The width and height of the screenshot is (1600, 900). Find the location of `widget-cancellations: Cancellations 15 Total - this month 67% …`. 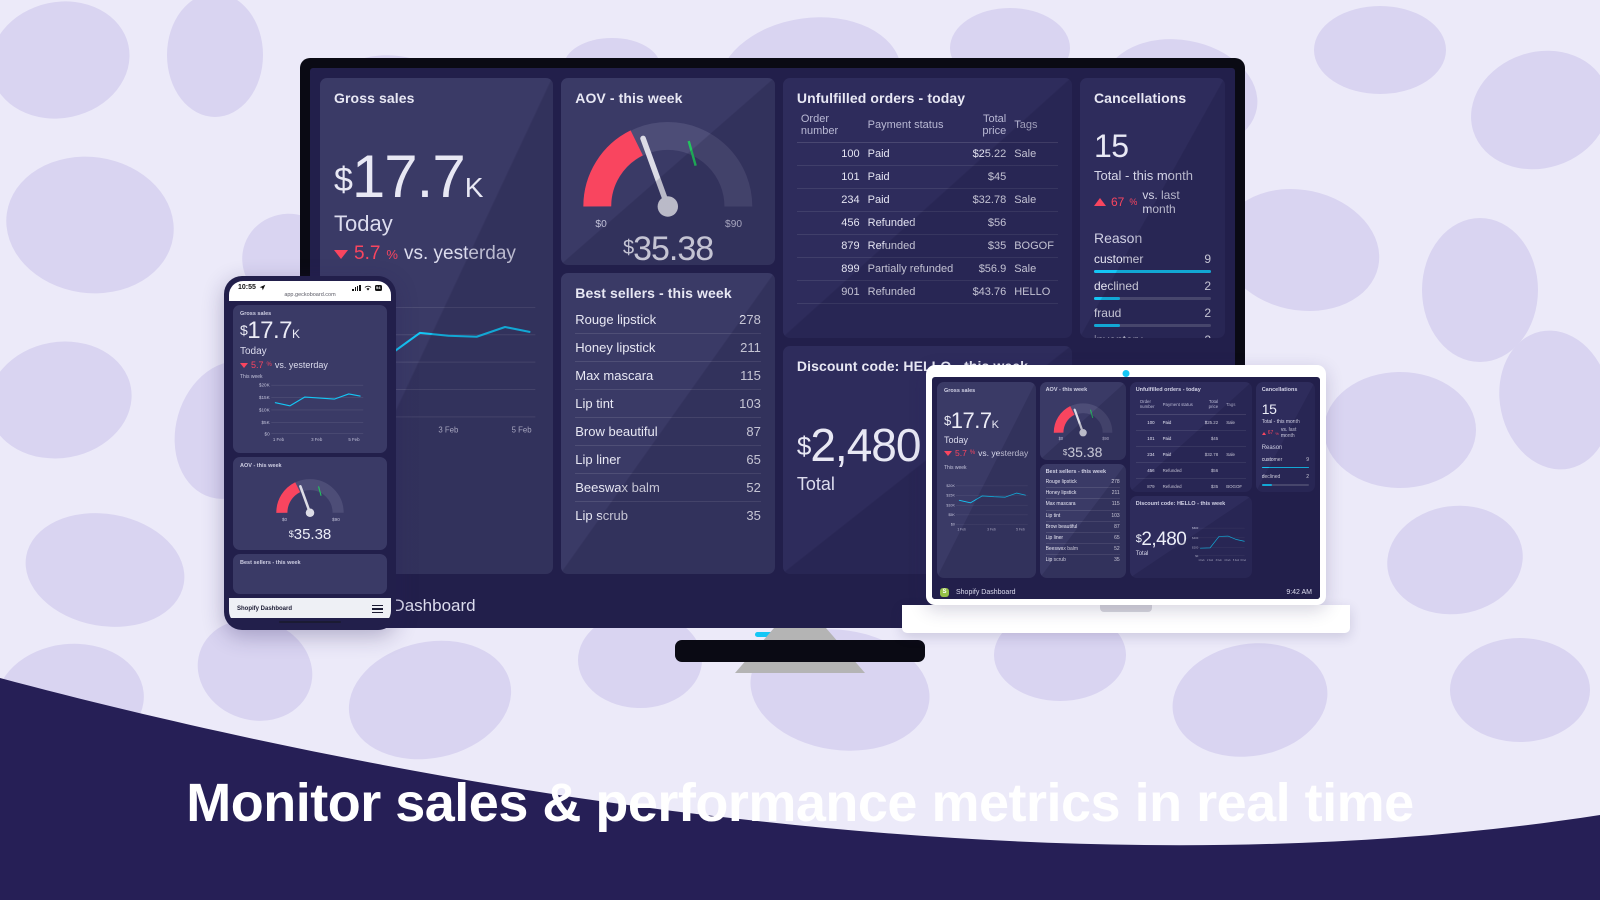

widget-cancellations: Cancellations 15 Total - this month 67% … is located at coordinates (1152, 208).